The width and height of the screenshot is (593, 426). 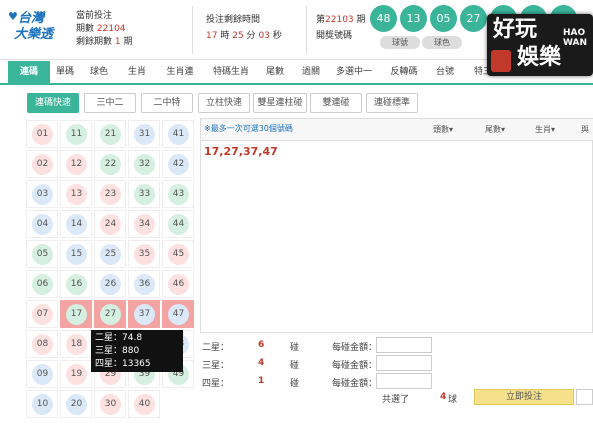 What do you see at coordinates (453, 400) in the screenshot?
I see `total-unit: 球` at bounding box center [453, 400].